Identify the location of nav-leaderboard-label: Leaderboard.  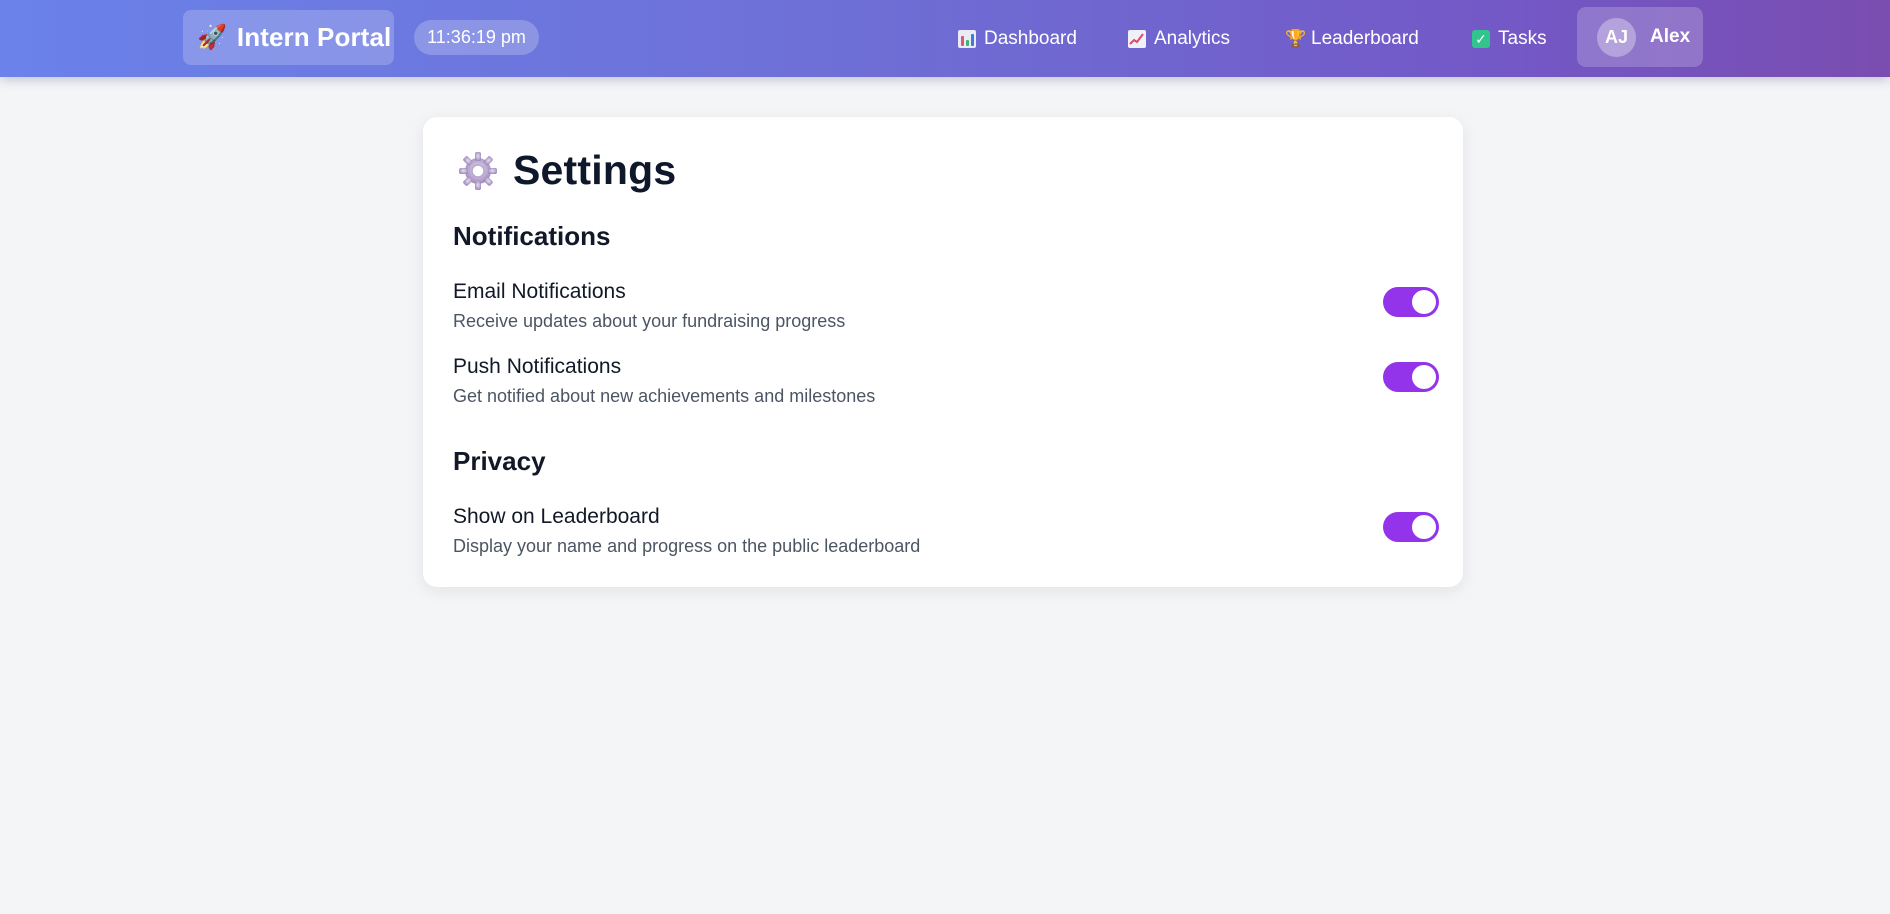
(1365, 38).